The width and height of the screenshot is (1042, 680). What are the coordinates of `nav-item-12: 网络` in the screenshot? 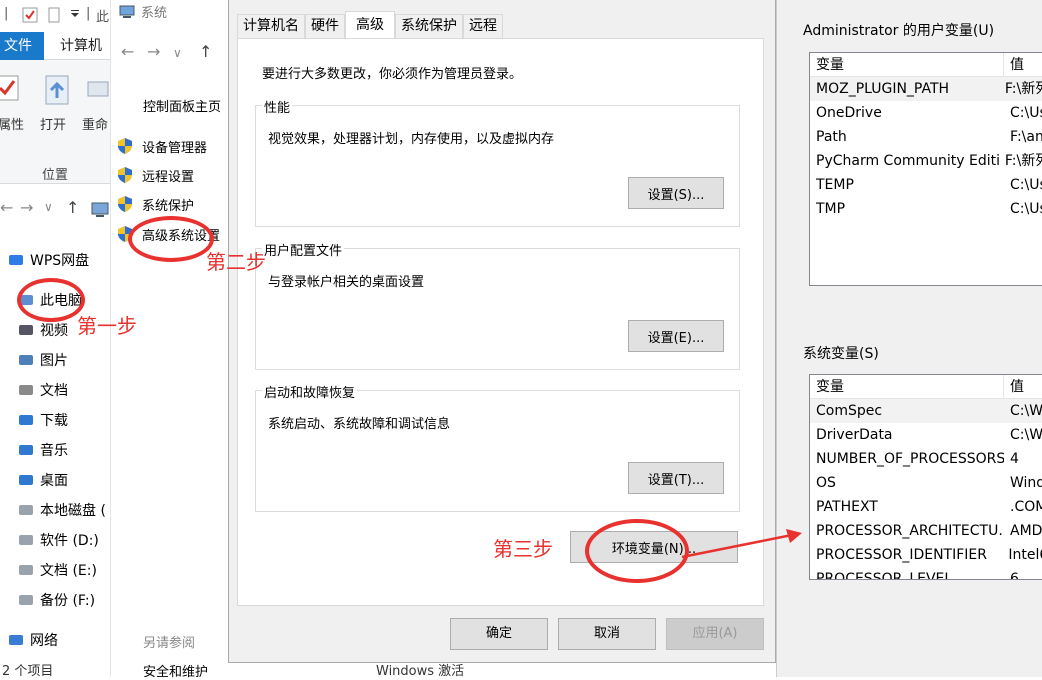 It's located at (55, 640).